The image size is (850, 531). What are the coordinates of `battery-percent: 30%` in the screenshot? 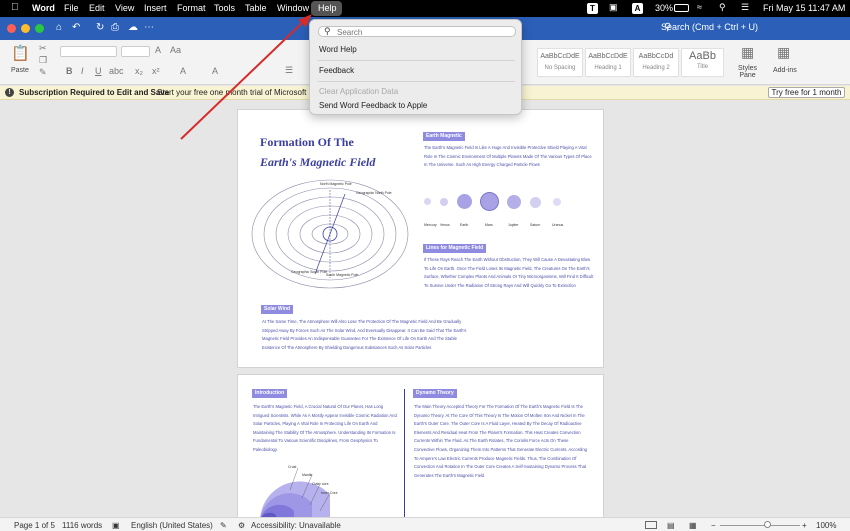 It's located at (664, 8).